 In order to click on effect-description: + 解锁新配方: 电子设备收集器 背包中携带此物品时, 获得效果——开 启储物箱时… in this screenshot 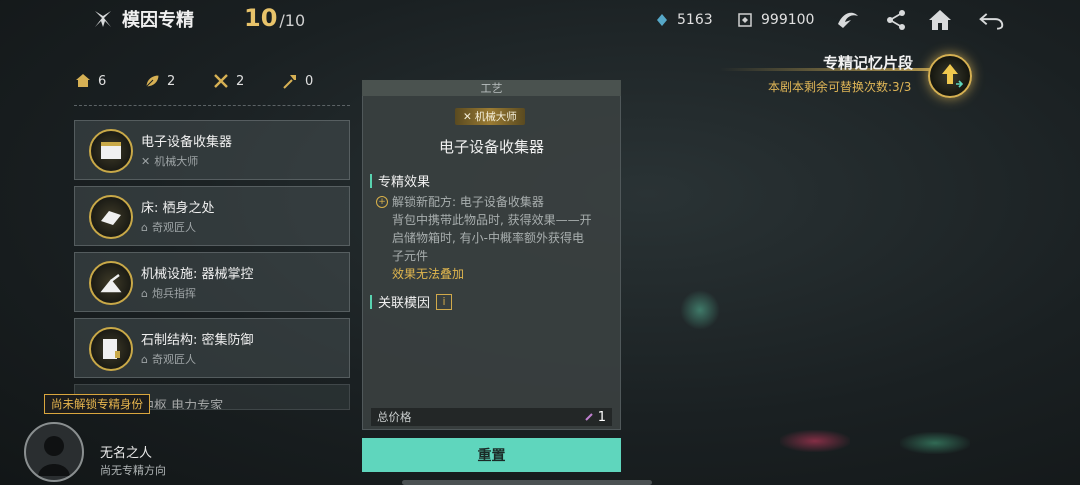, I will do `click(494, 238)`.